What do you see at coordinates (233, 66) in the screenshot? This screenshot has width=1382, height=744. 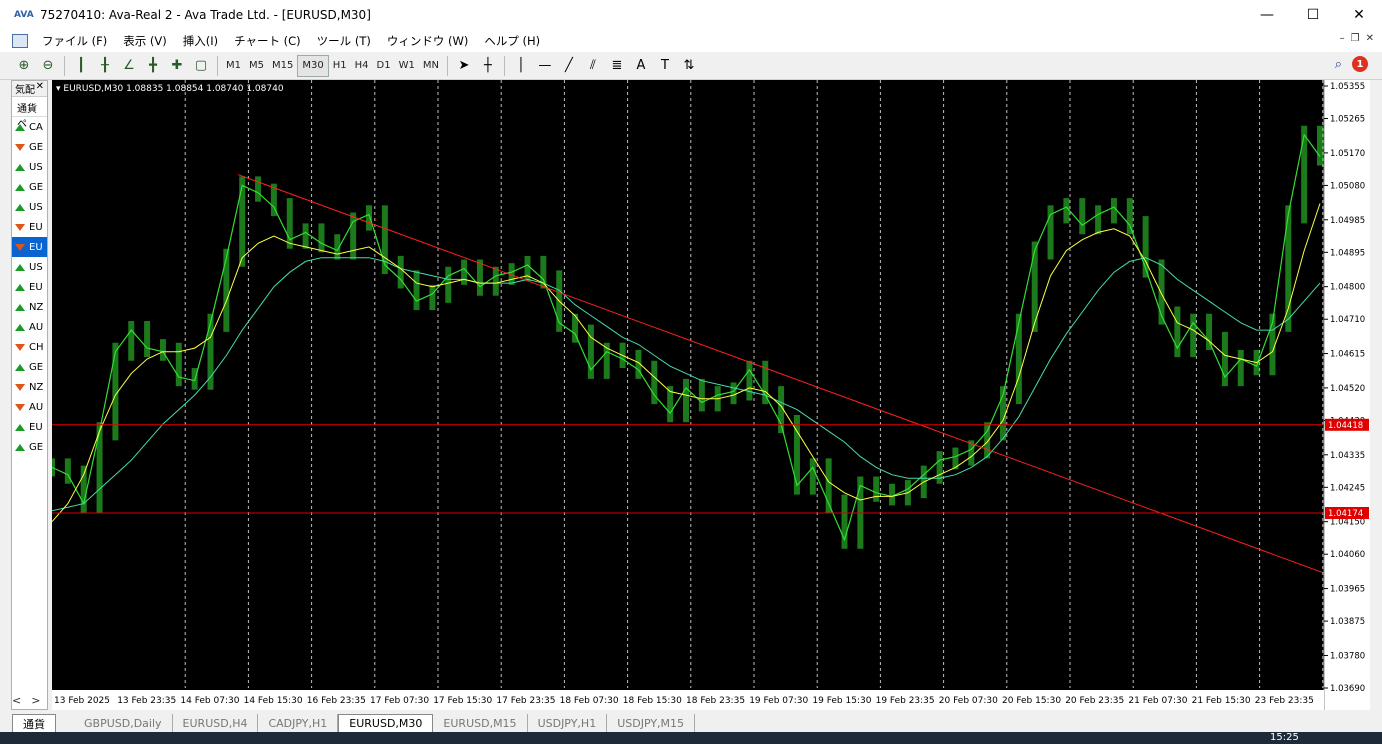 I see `tf-m1: M1` at bounding box center [233, 66].